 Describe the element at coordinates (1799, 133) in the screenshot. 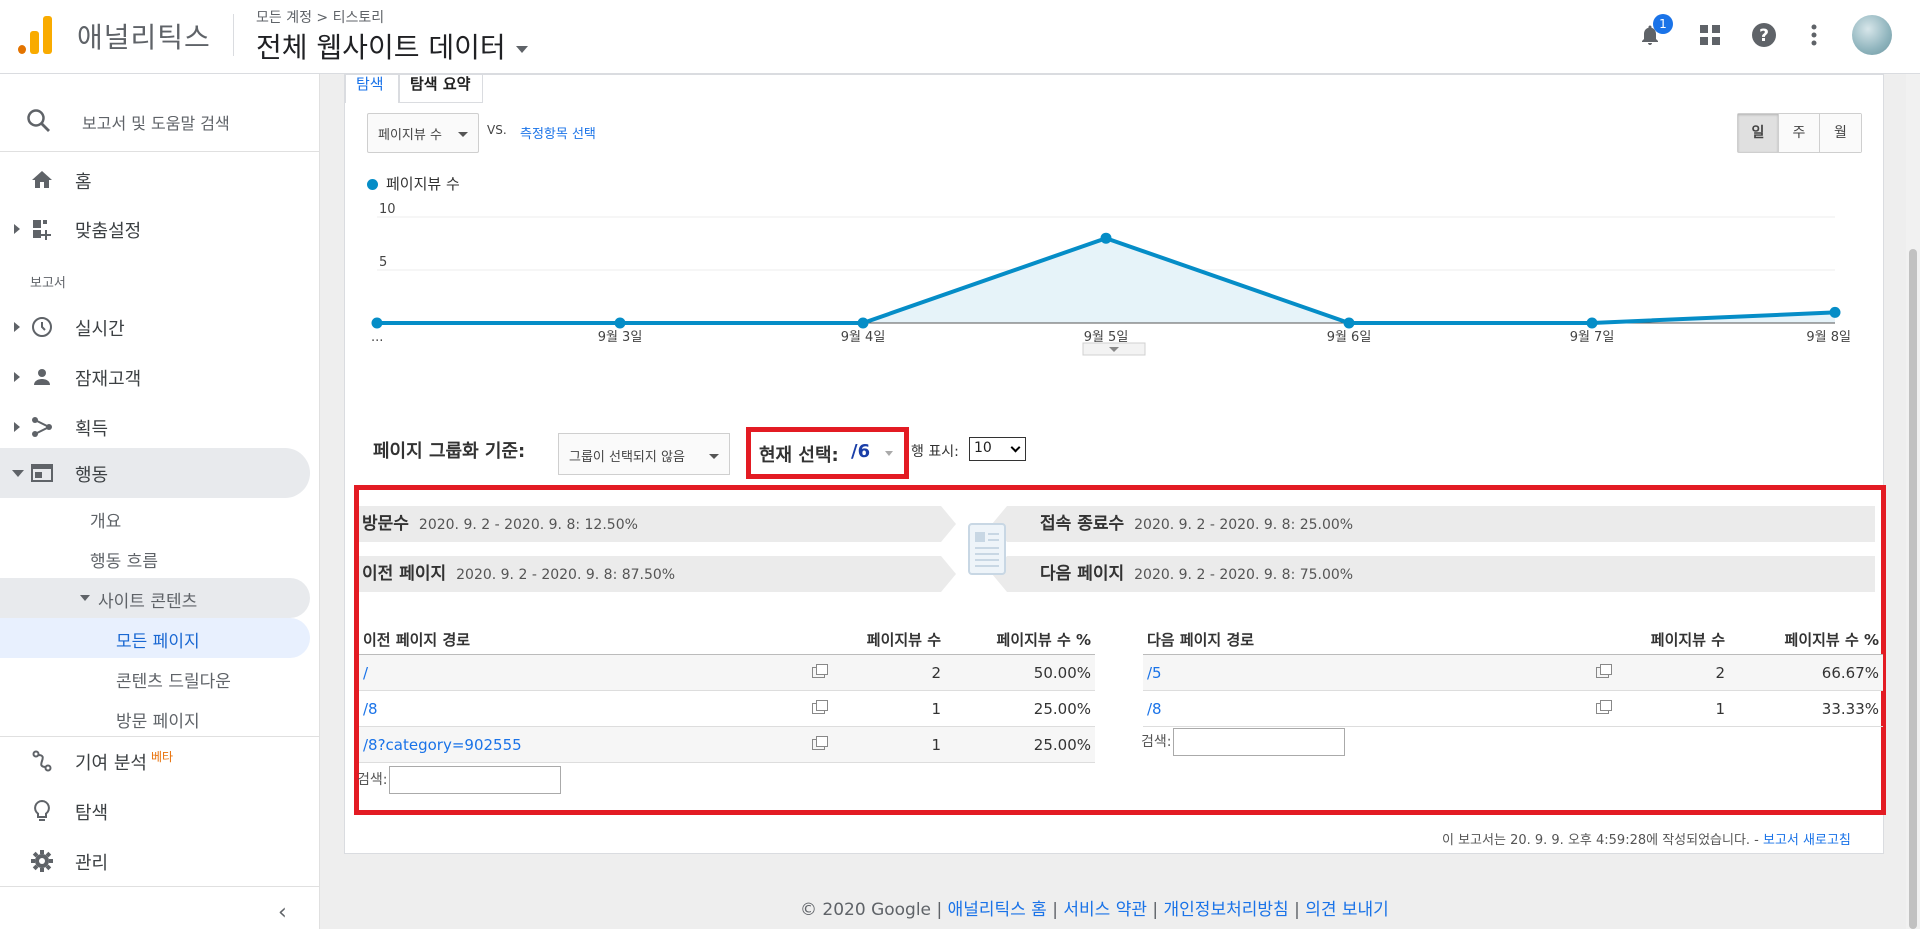

I see `period-week-button: 주` at that location.